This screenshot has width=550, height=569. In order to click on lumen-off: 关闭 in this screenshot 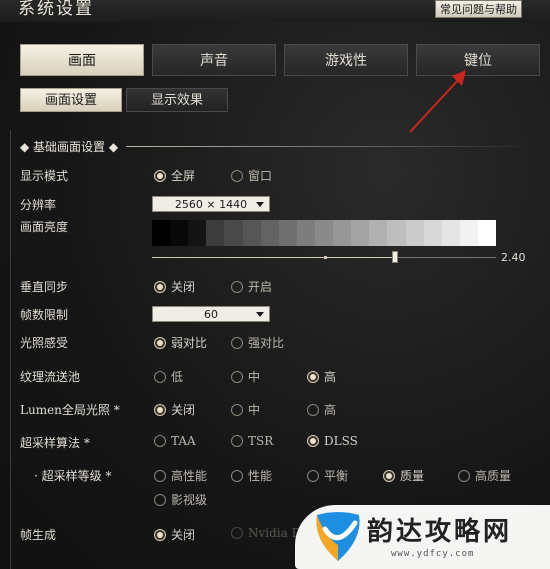, I will do `click(174, 409)`.